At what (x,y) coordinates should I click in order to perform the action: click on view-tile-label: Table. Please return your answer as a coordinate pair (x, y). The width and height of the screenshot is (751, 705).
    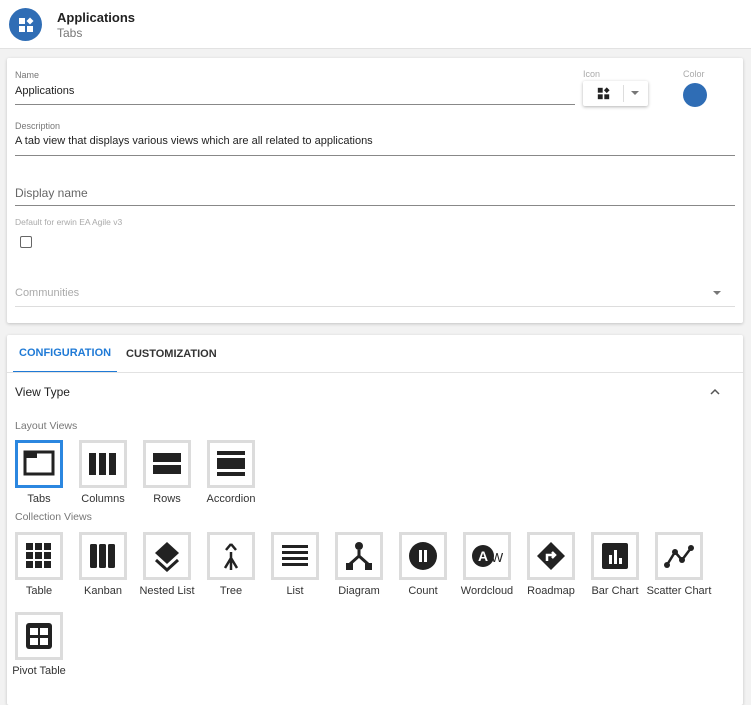
    Looking at the image, I should click on (39, 591).